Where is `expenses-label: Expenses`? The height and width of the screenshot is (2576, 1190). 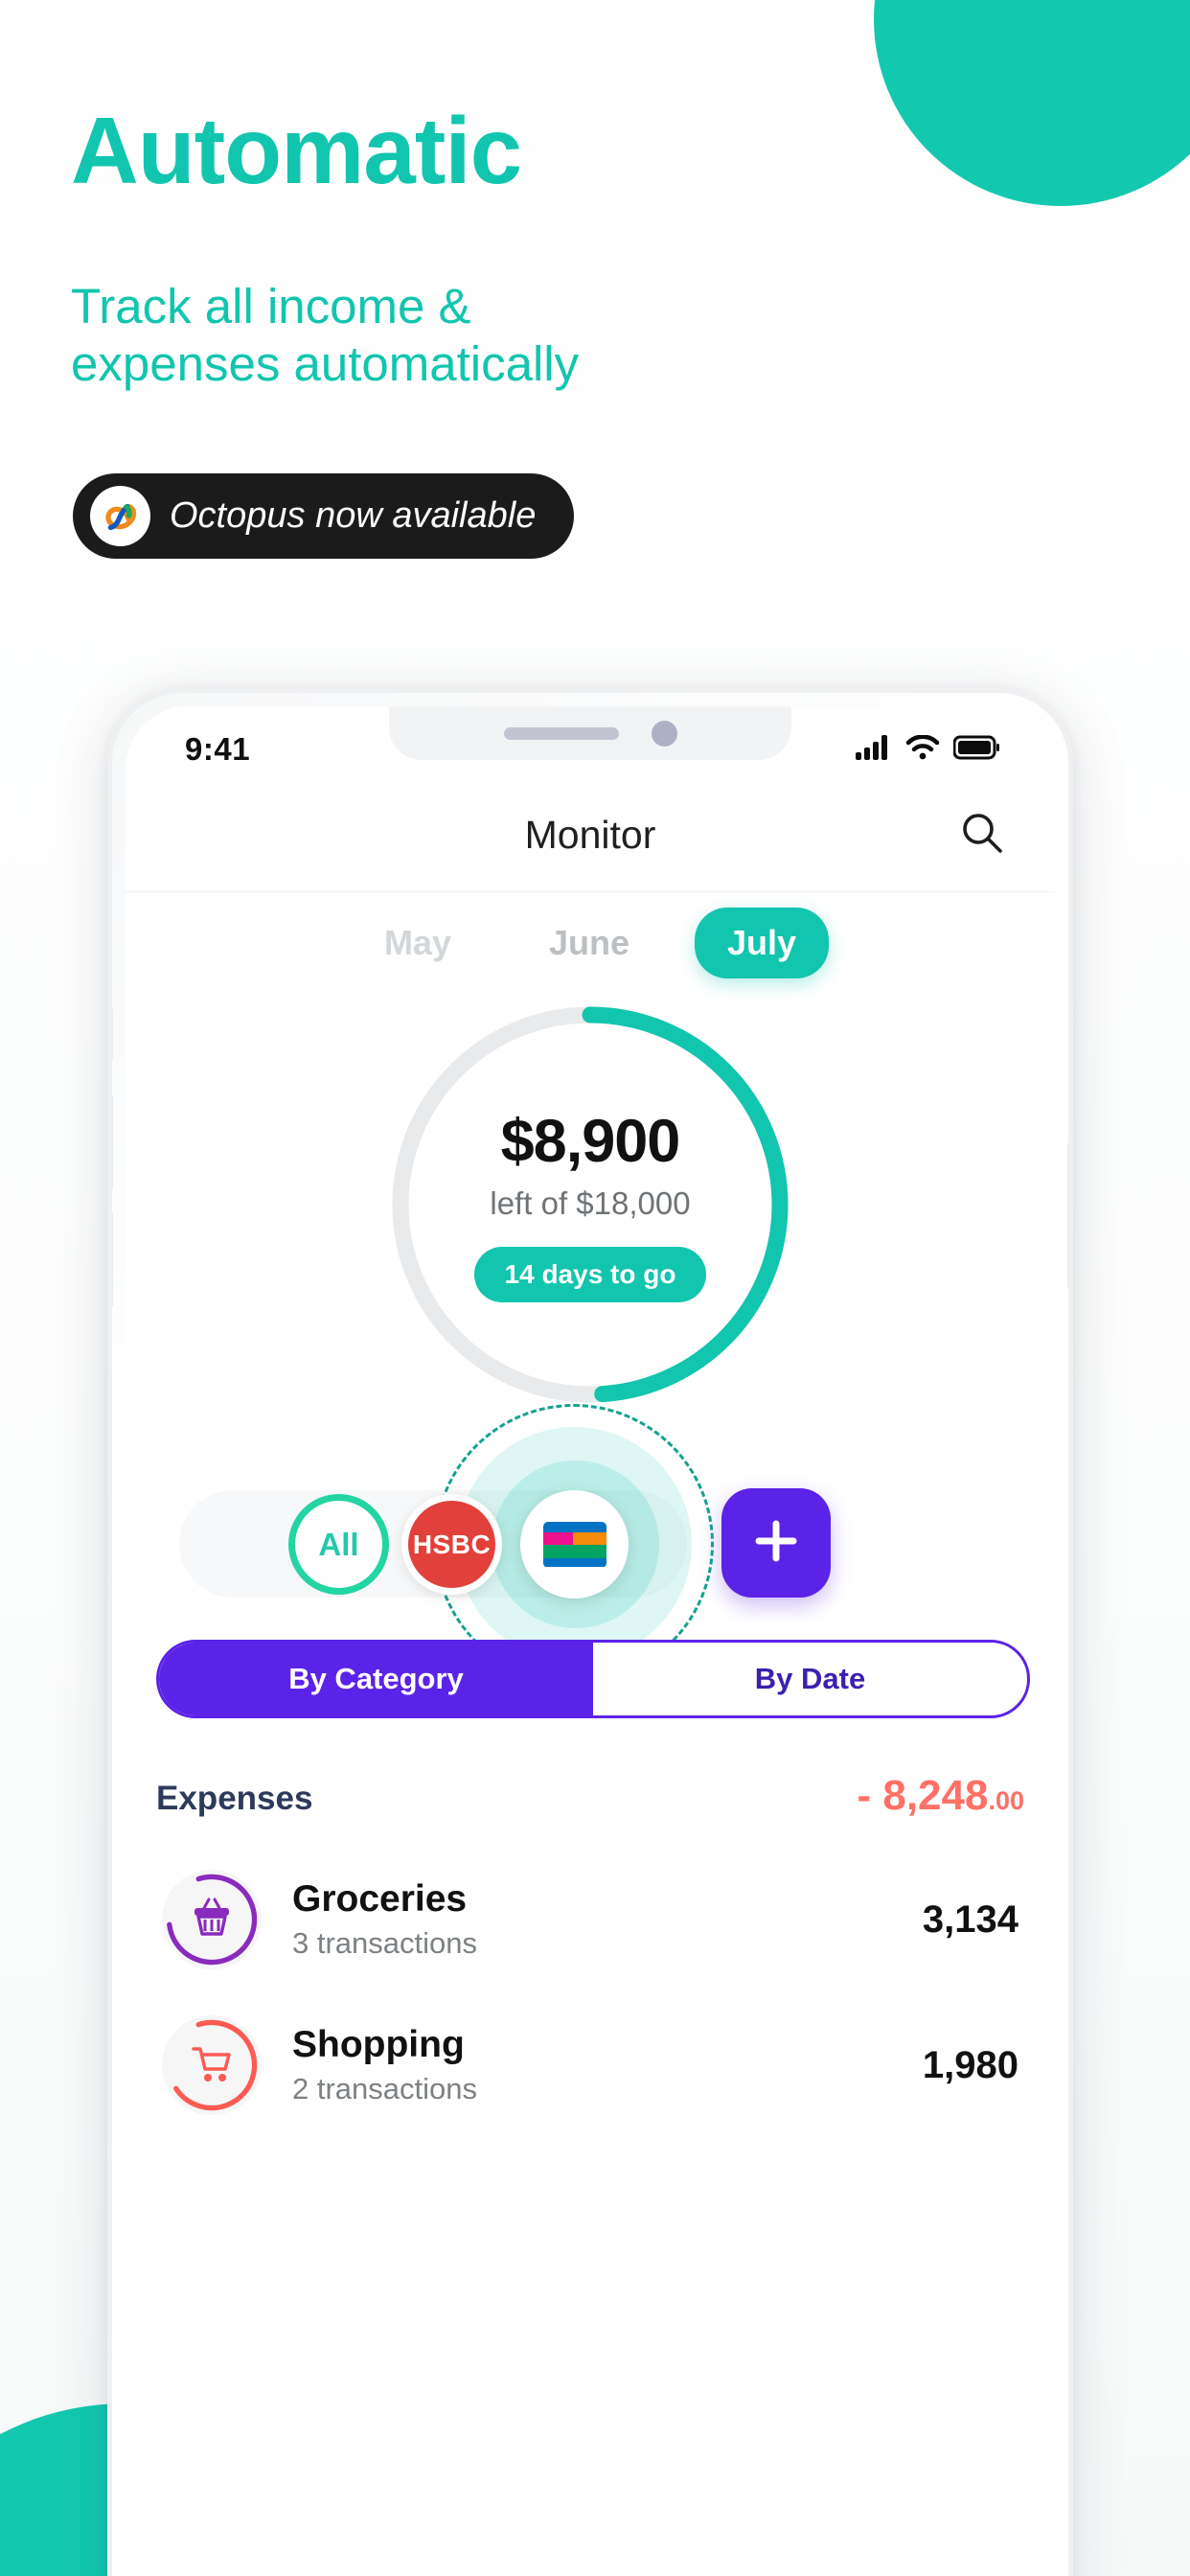
expenses-label: Expenses is located at coordinates (234, 1798).